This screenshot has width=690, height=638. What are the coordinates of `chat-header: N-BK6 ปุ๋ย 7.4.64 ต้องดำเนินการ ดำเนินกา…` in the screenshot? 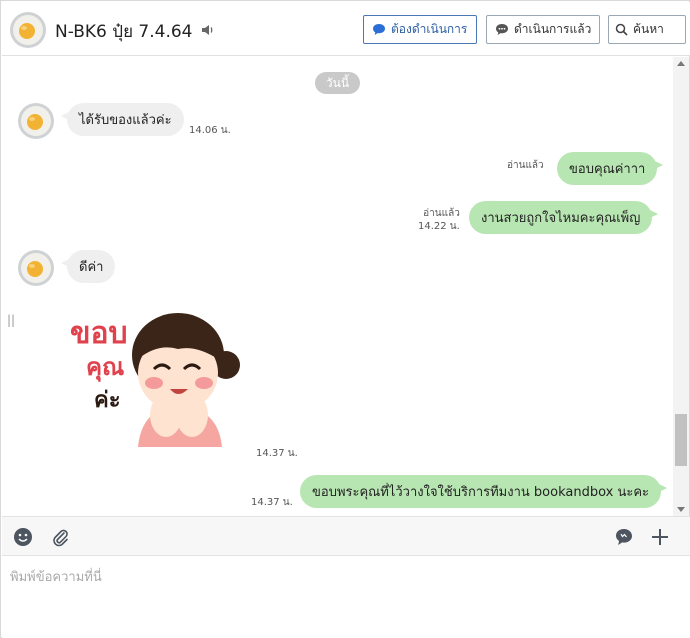 It's located at (346, 29).